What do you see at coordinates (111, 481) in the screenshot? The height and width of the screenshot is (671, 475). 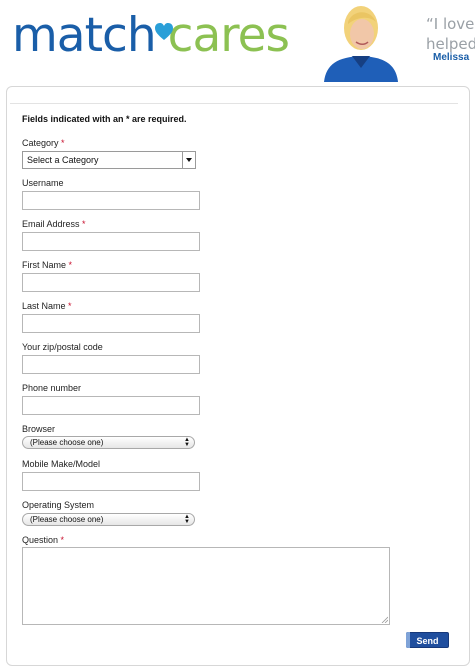 I see `mobile-input` at bounding box center [111, 481].